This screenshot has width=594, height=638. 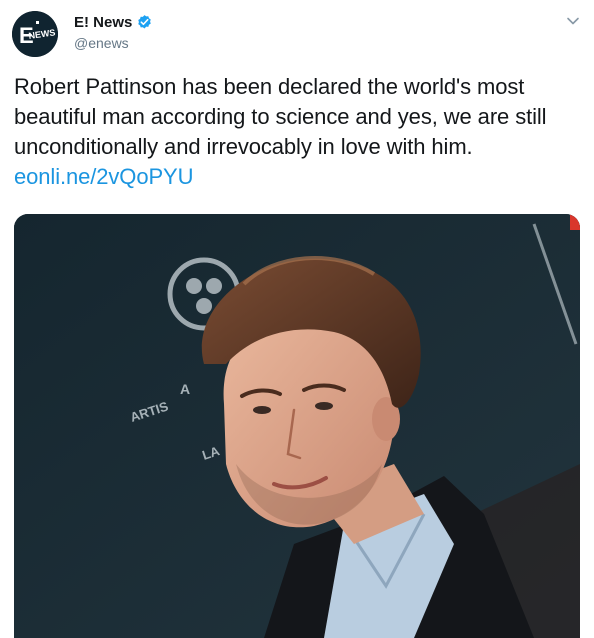 What do you see at coordinates (101, 43) in the screenshot?
I see `author-handle: @enews` at bounding box center [101, 43].